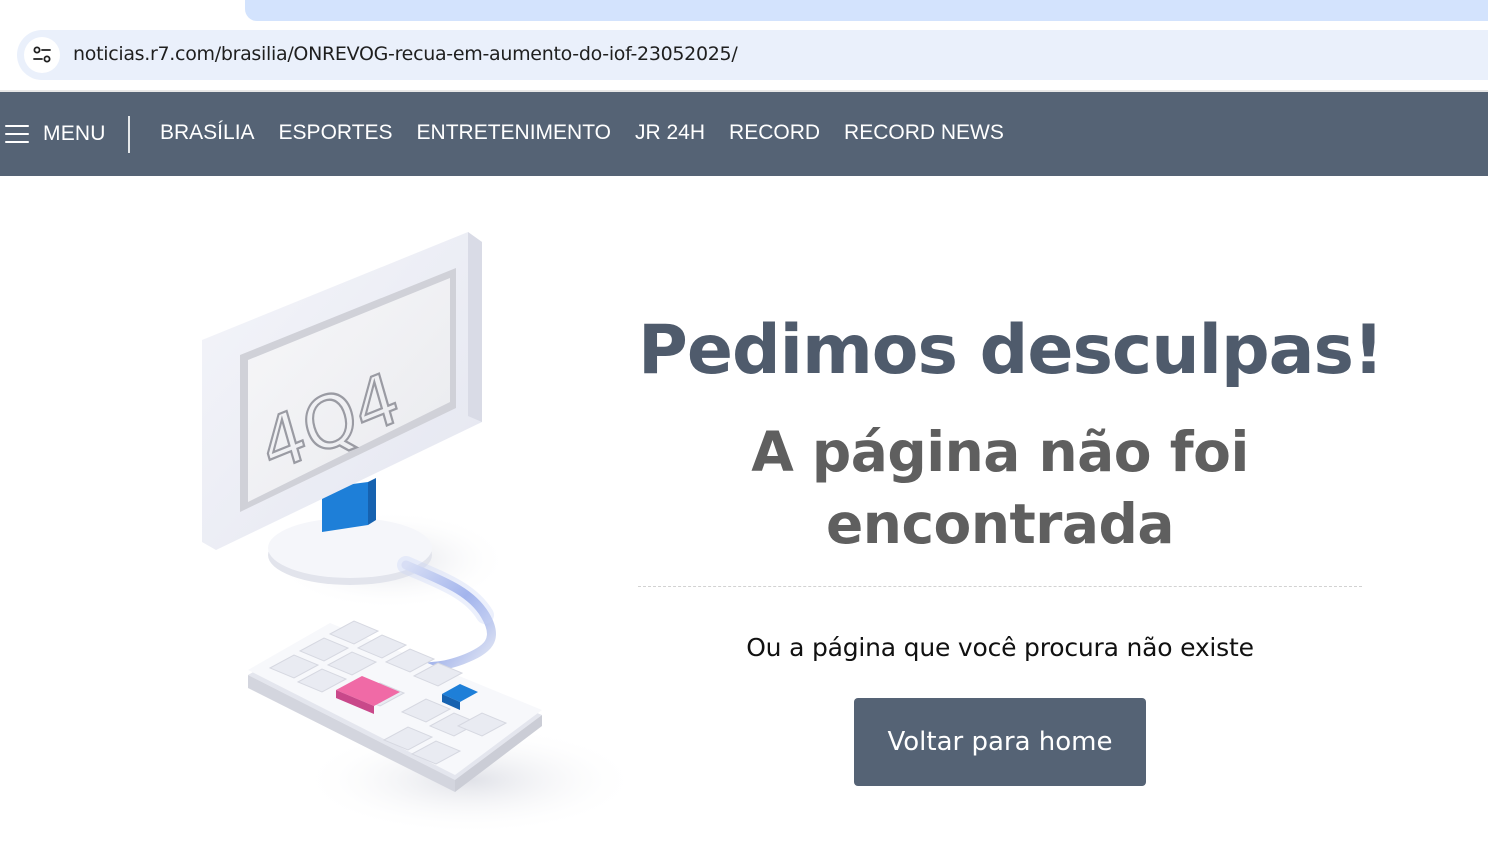  I want to click on menu-button: MENU, so click(55, 134).